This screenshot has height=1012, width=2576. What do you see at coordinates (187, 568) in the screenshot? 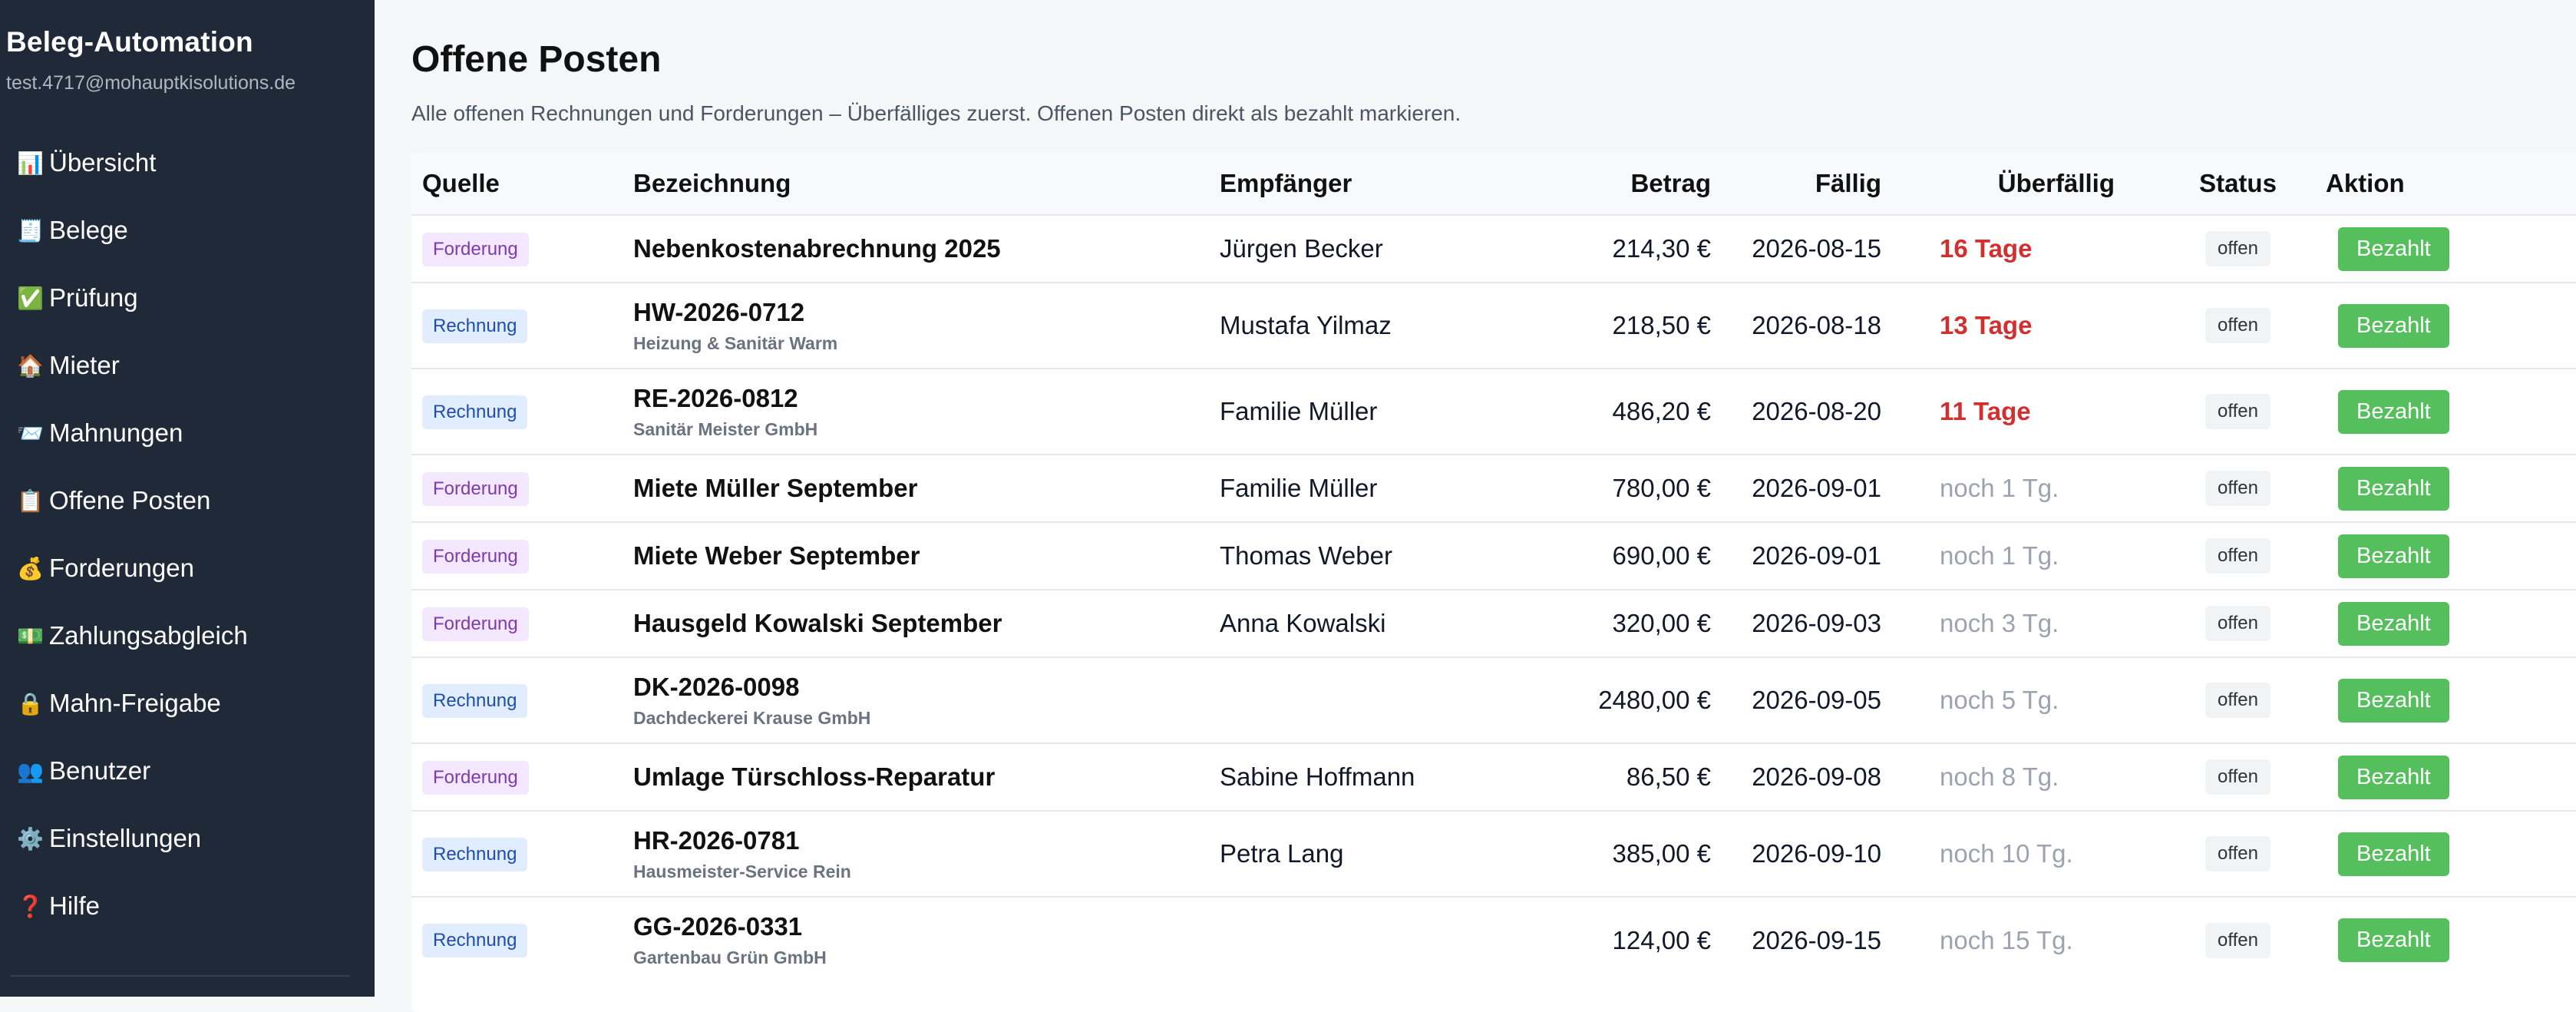
I see `sidebar-item-forderungen: 💰 Forderungen` at bounding box center [187, 568].